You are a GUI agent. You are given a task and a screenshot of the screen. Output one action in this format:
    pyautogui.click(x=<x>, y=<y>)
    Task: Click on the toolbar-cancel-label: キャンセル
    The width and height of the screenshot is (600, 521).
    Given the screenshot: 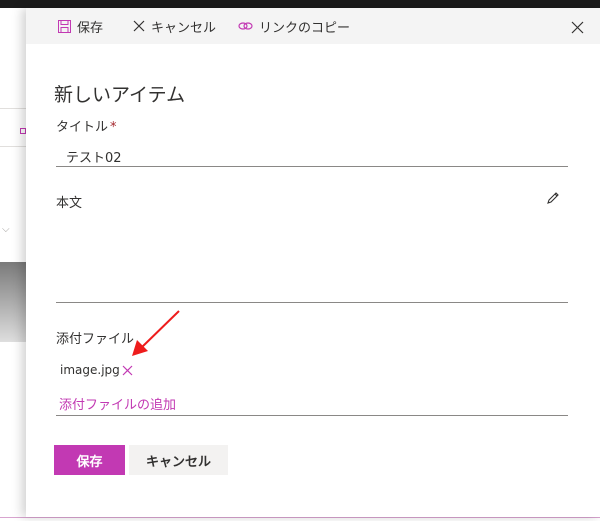 What is the action you would take?
    pyautogui.click(x=184, y=28)
    